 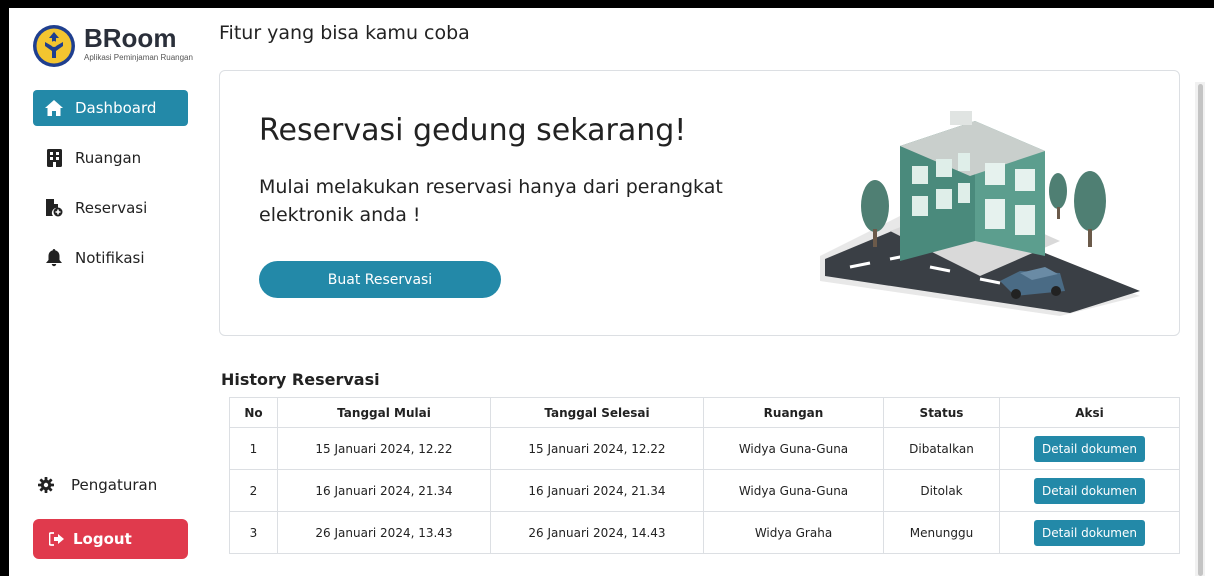 What do you see at coordinates (130, 38) in the screenshot?
I see `brand-name: BRoom` at bounding box center [130, 38].